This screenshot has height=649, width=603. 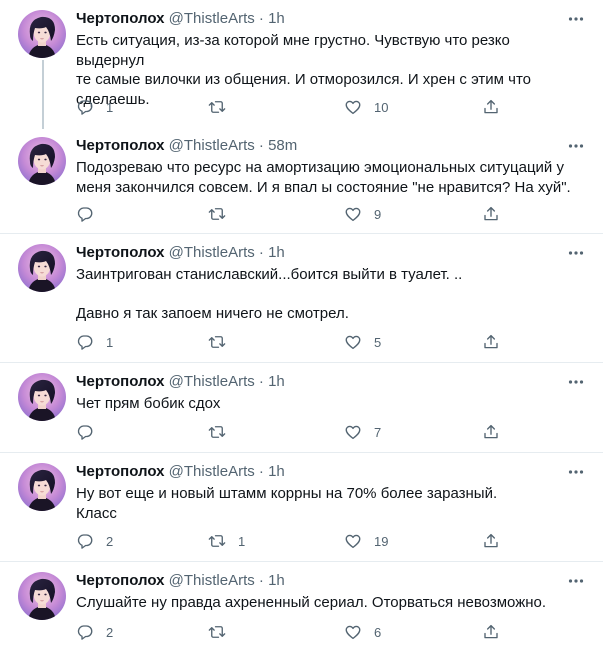 What do you see at coordinates (291, 107) in the screenshot?
I see `tweet-actions: 1 10` at bounding box center [291, 107].